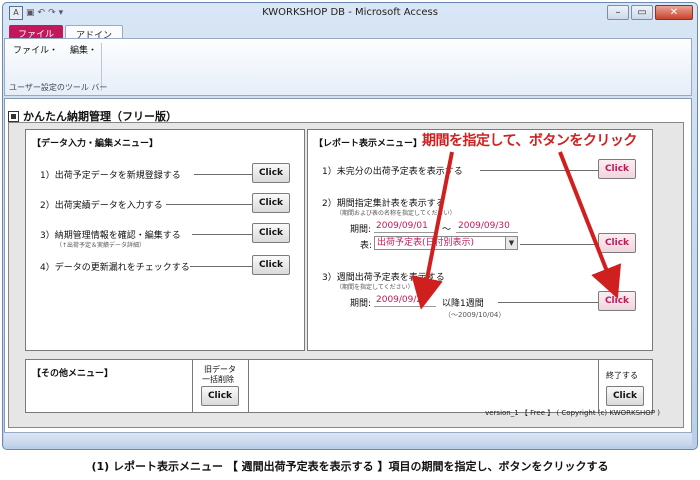  I want to click on arrow-to-date-field, so click(432, 230).